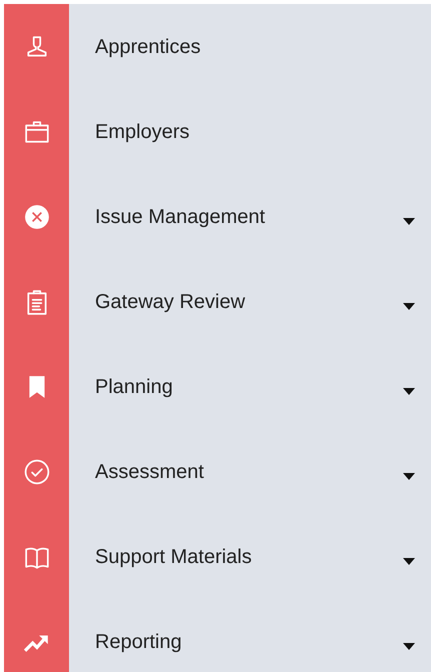 Image resolution: width=431 pixels, height=672 pixels. What do you see at coordinates (217, 131) in the screenshot?
I see `menu-item: Employers` at bounding box center [217, 131].